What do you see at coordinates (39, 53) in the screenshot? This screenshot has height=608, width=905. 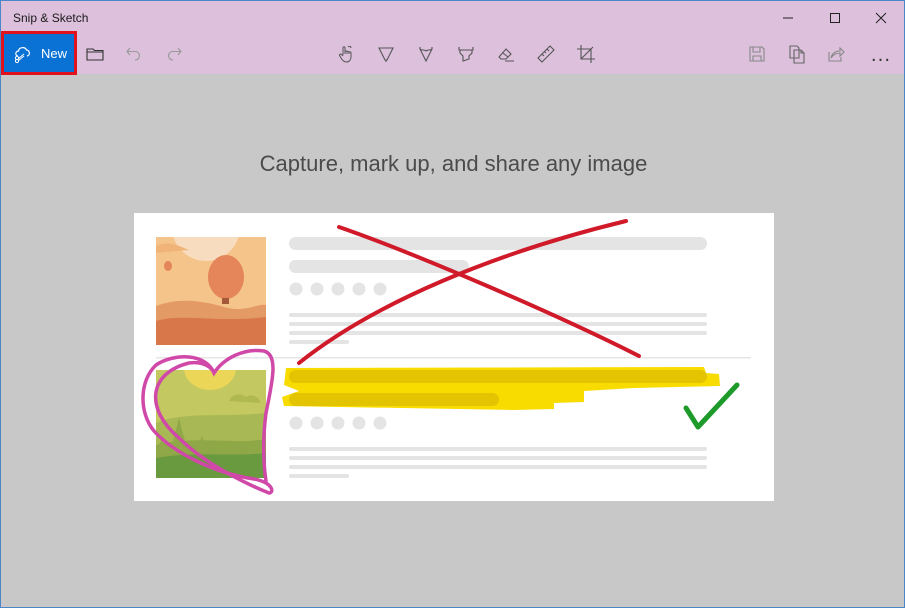 I see `new-snip-button: New` at bounding box center [39, 53].